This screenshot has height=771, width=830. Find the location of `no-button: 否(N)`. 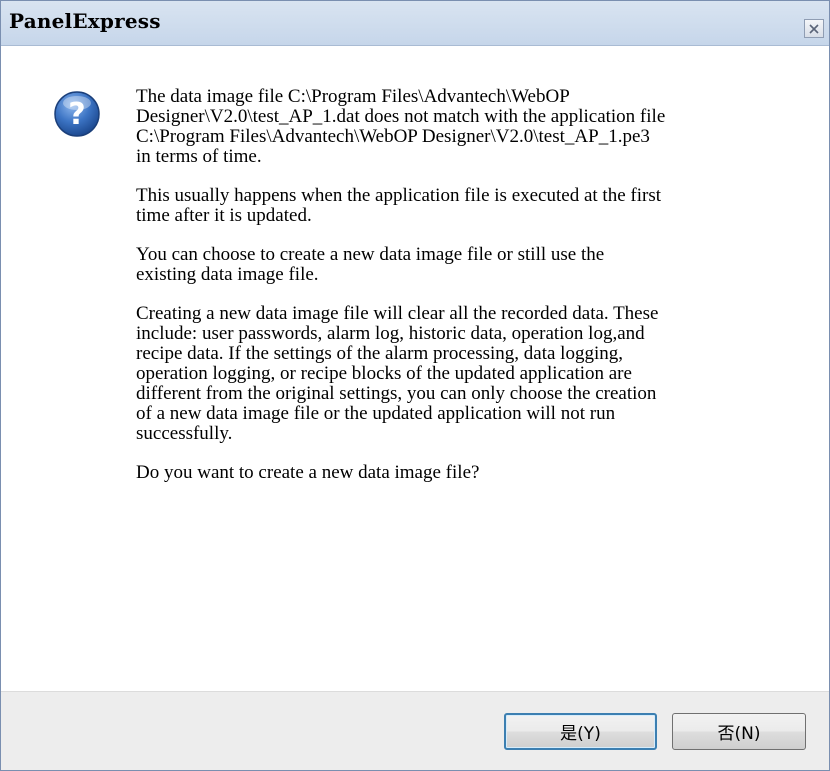

no-button: 否(N) is located at coordinates (739, 731).